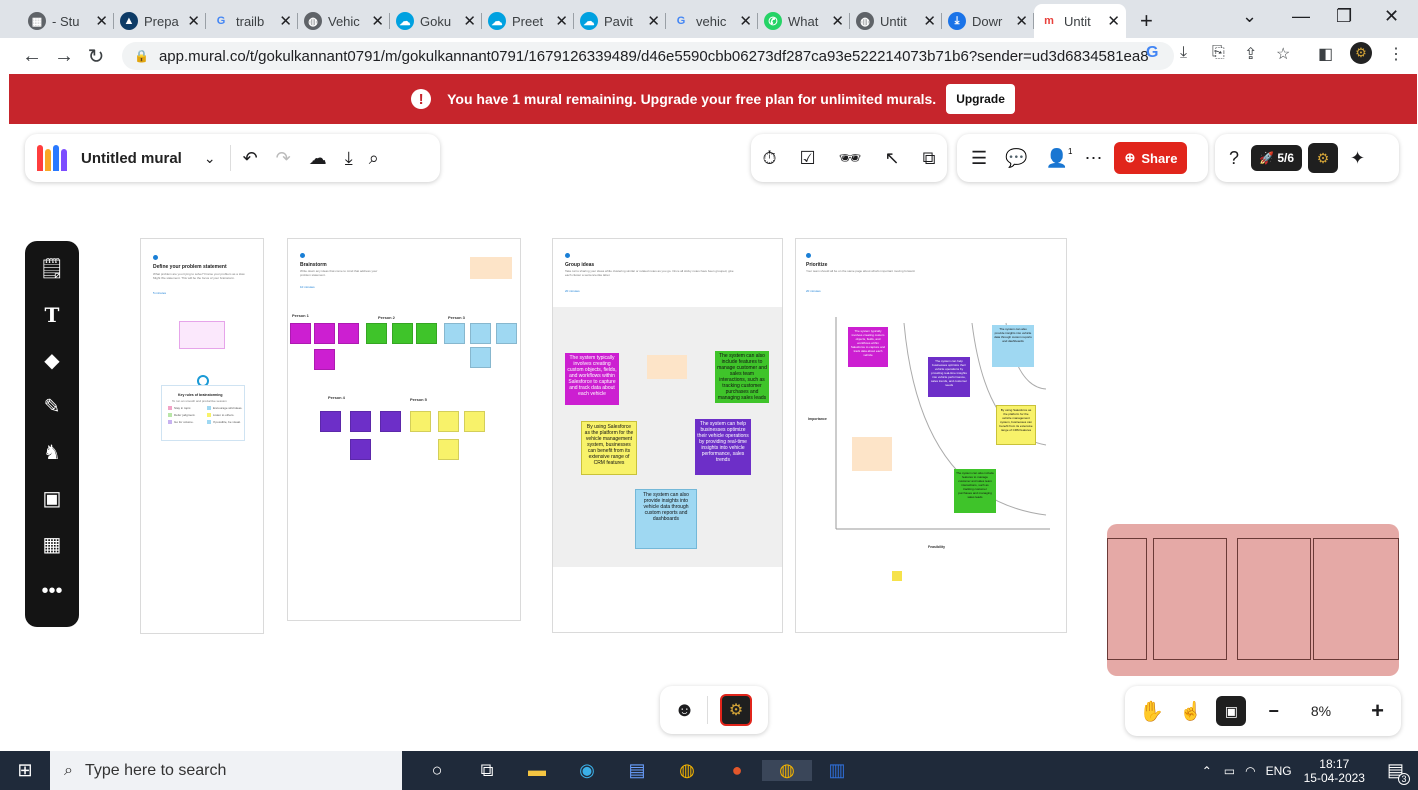 The width and height of the screenshot is (1418, 790). What do you see at coordinates (980, 99) in the screenshot?
I see `upgrade-button: Upgrade` at bounding box center [980, 99].